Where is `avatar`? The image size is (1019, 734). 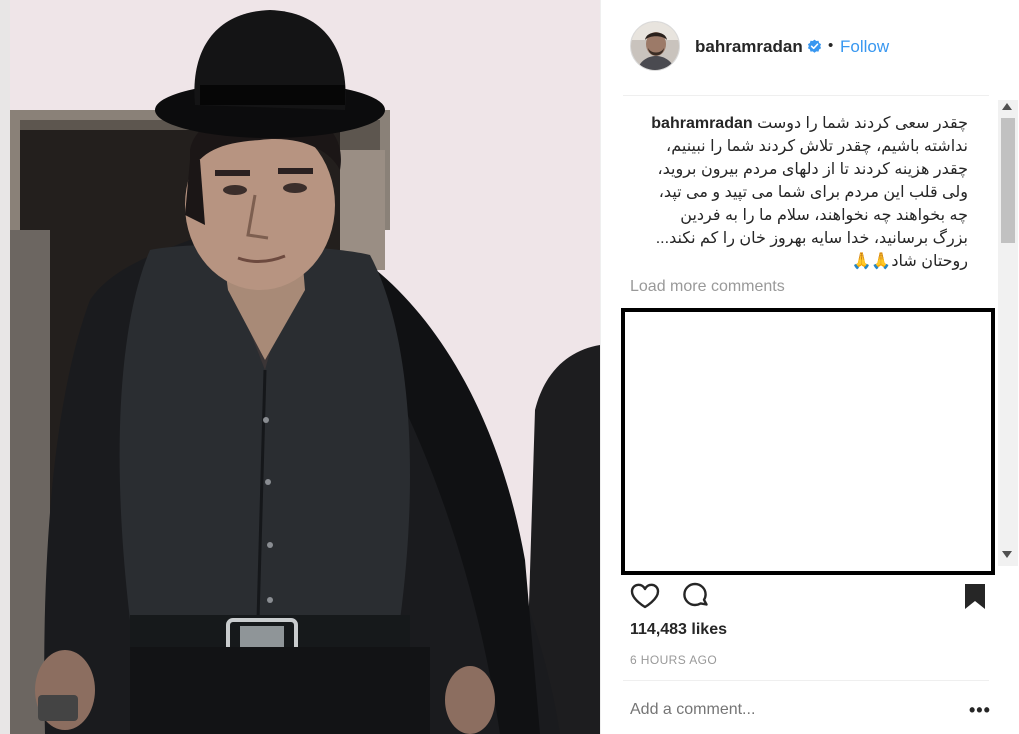 avatar is located at coordinates (655, 46).